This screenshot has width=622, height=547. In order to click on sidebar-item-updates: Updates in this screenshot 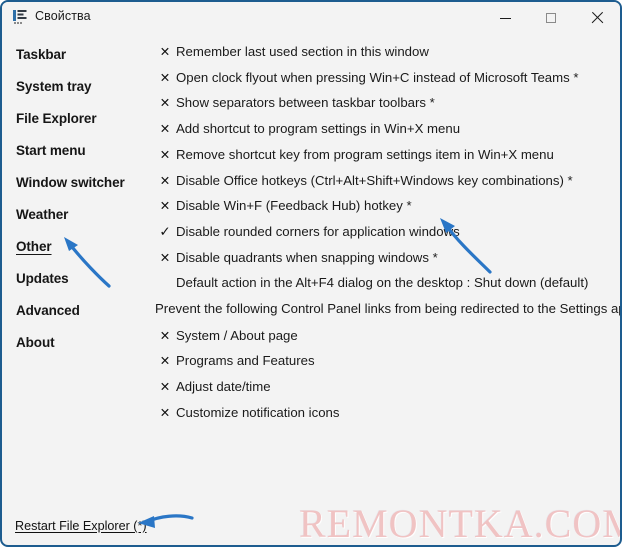, I will do `click(42, 278)`.